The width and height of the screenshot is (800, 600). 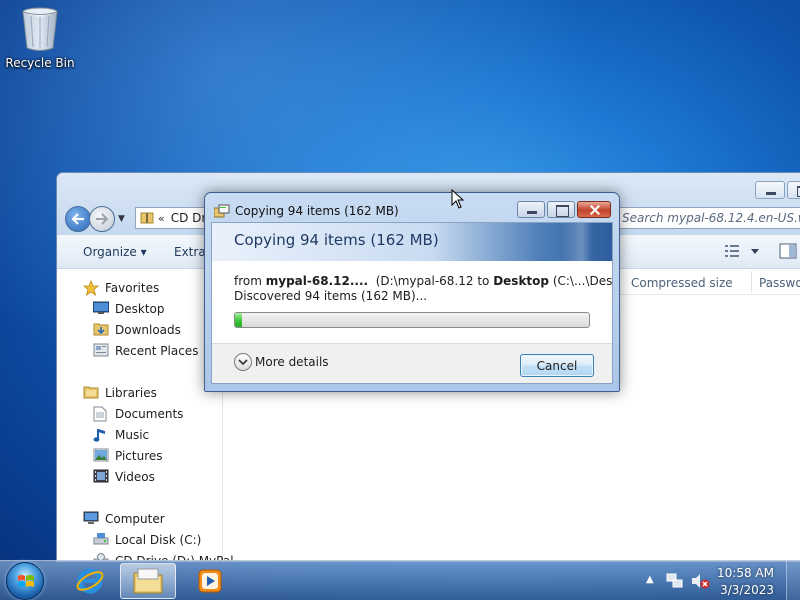 I want to click on mouse-cursor-icon, so click(x=458, y=200).